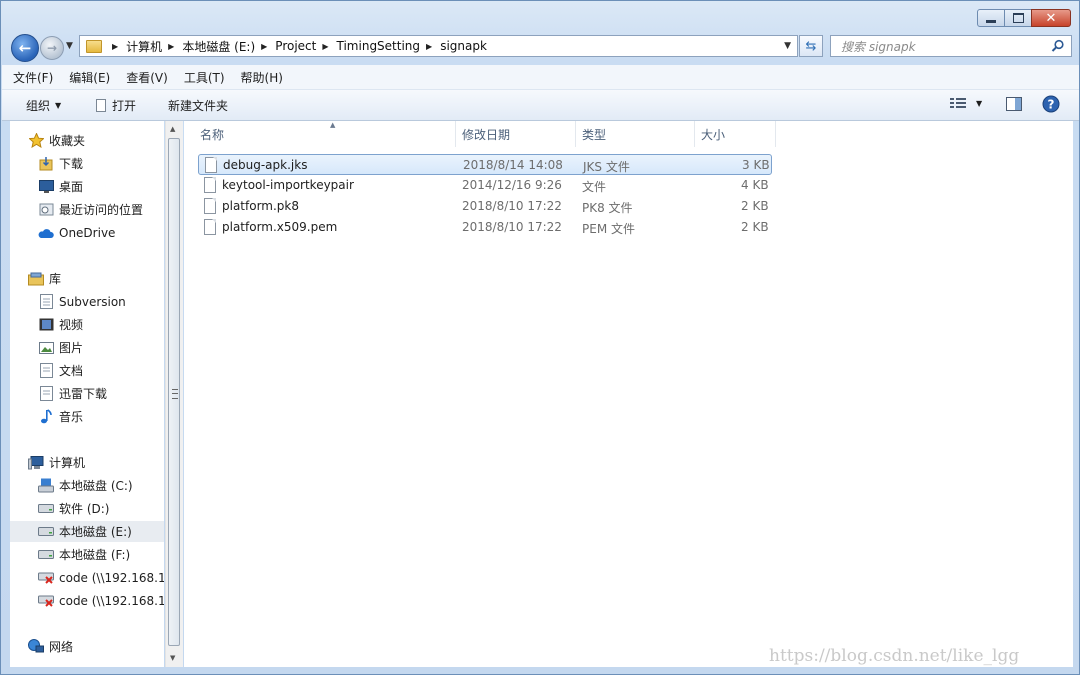  Describe the element at coordinates (540, 105) in the screenshot. I see `command-bar: 组织 ▼ 打开 新建文件夹 ▼ ?` at that location.